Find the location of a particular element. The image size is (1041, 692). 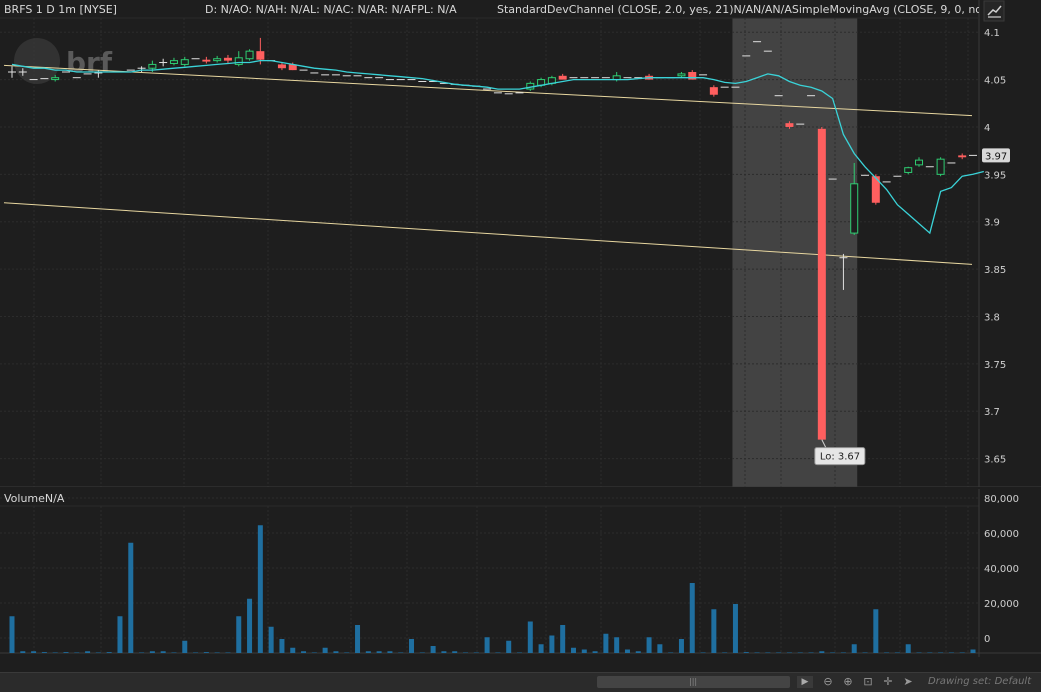

zoom-fit-icon: ⊡ is located at coordinates (868, 682).